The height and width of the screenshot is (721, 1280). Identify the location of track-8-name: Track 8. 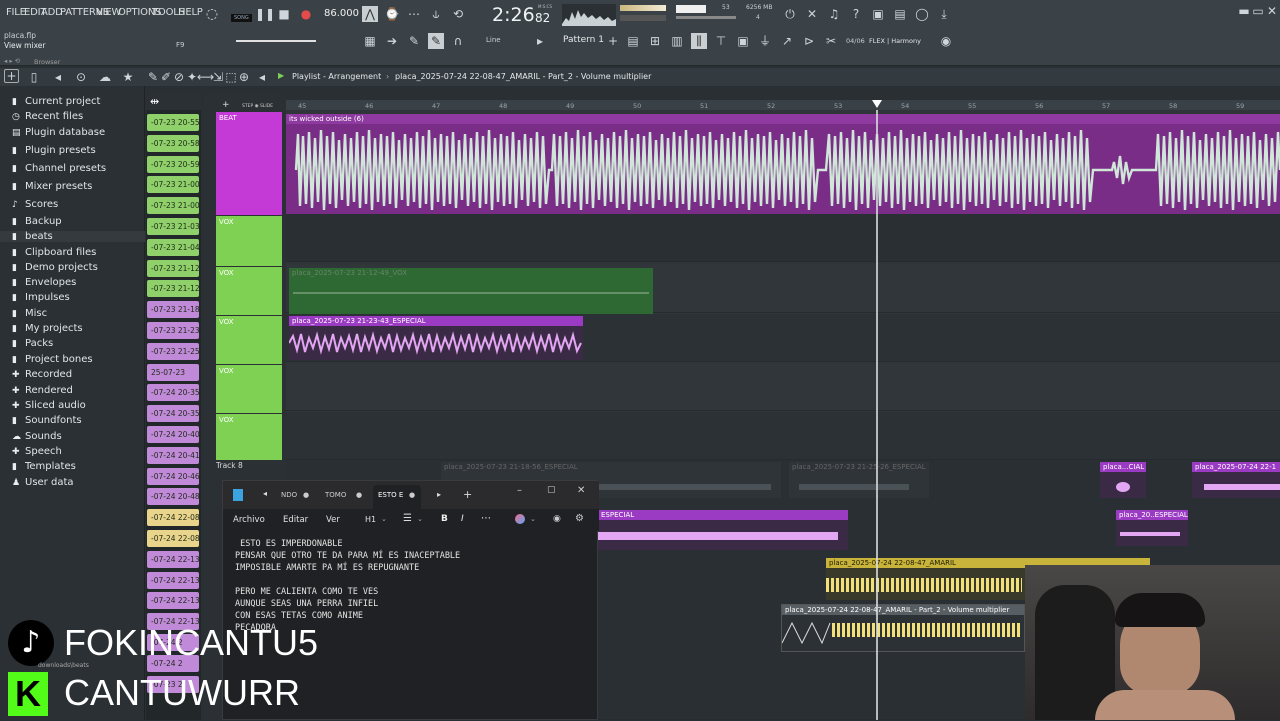
(229, 465).